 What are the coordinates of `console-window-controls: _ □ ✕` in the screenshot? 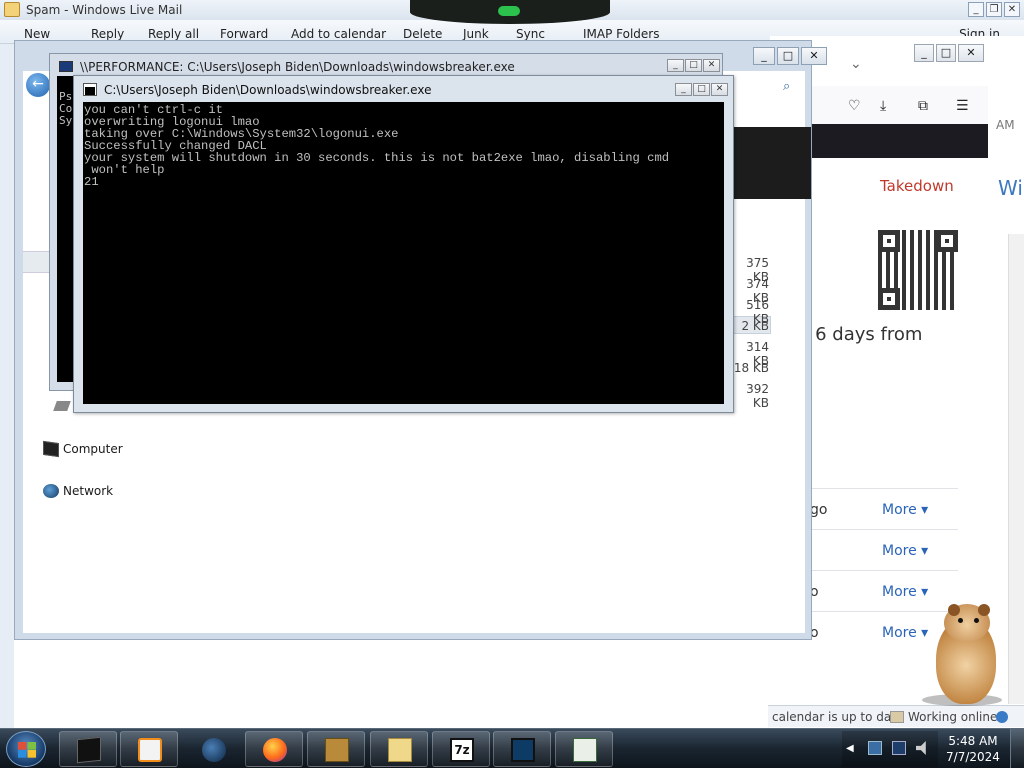 It's located at (701, 89).